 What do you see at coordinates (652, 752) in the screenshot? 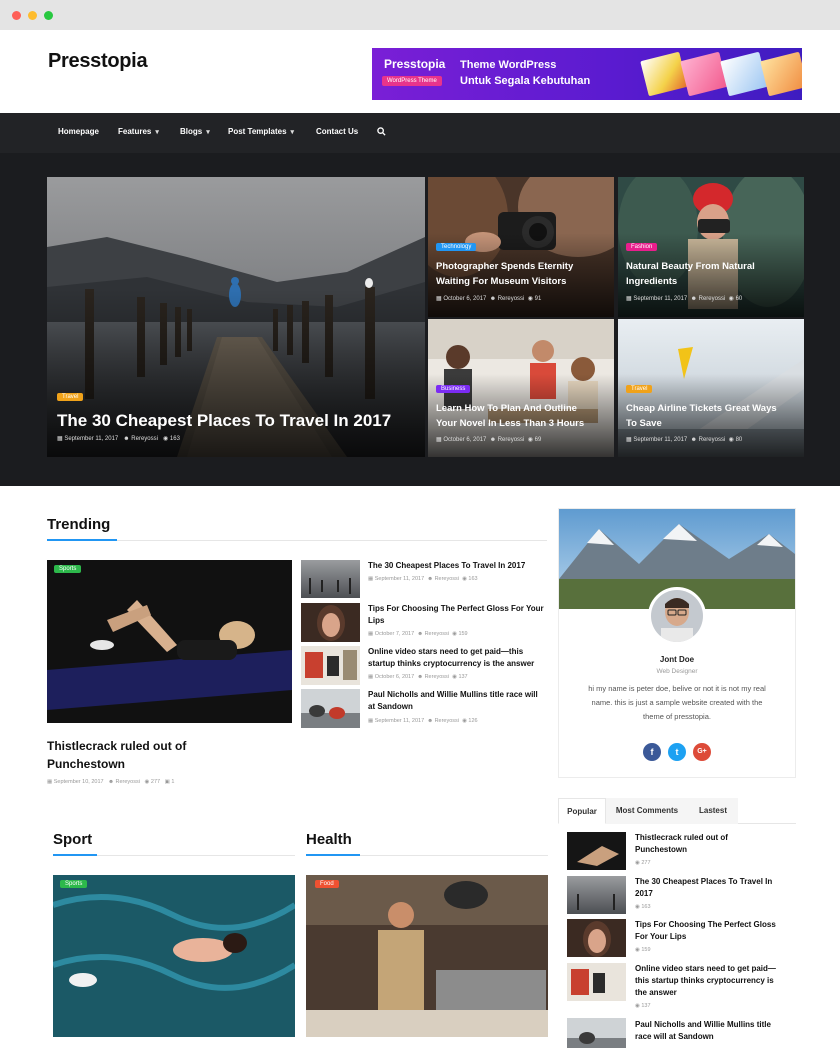
I see `facebook-icon: f` at bounding box center [652, 752].